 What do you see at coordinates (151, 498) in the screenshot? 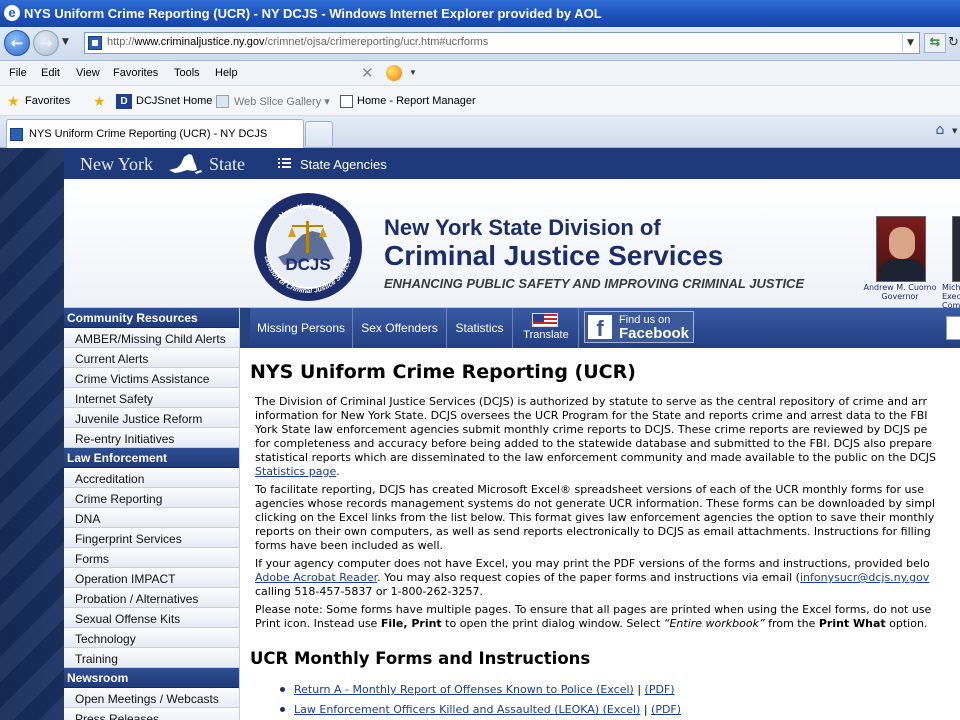
I see `nav-link-crime-reporting: Crime Reporting` at bounding box center [151, 498].